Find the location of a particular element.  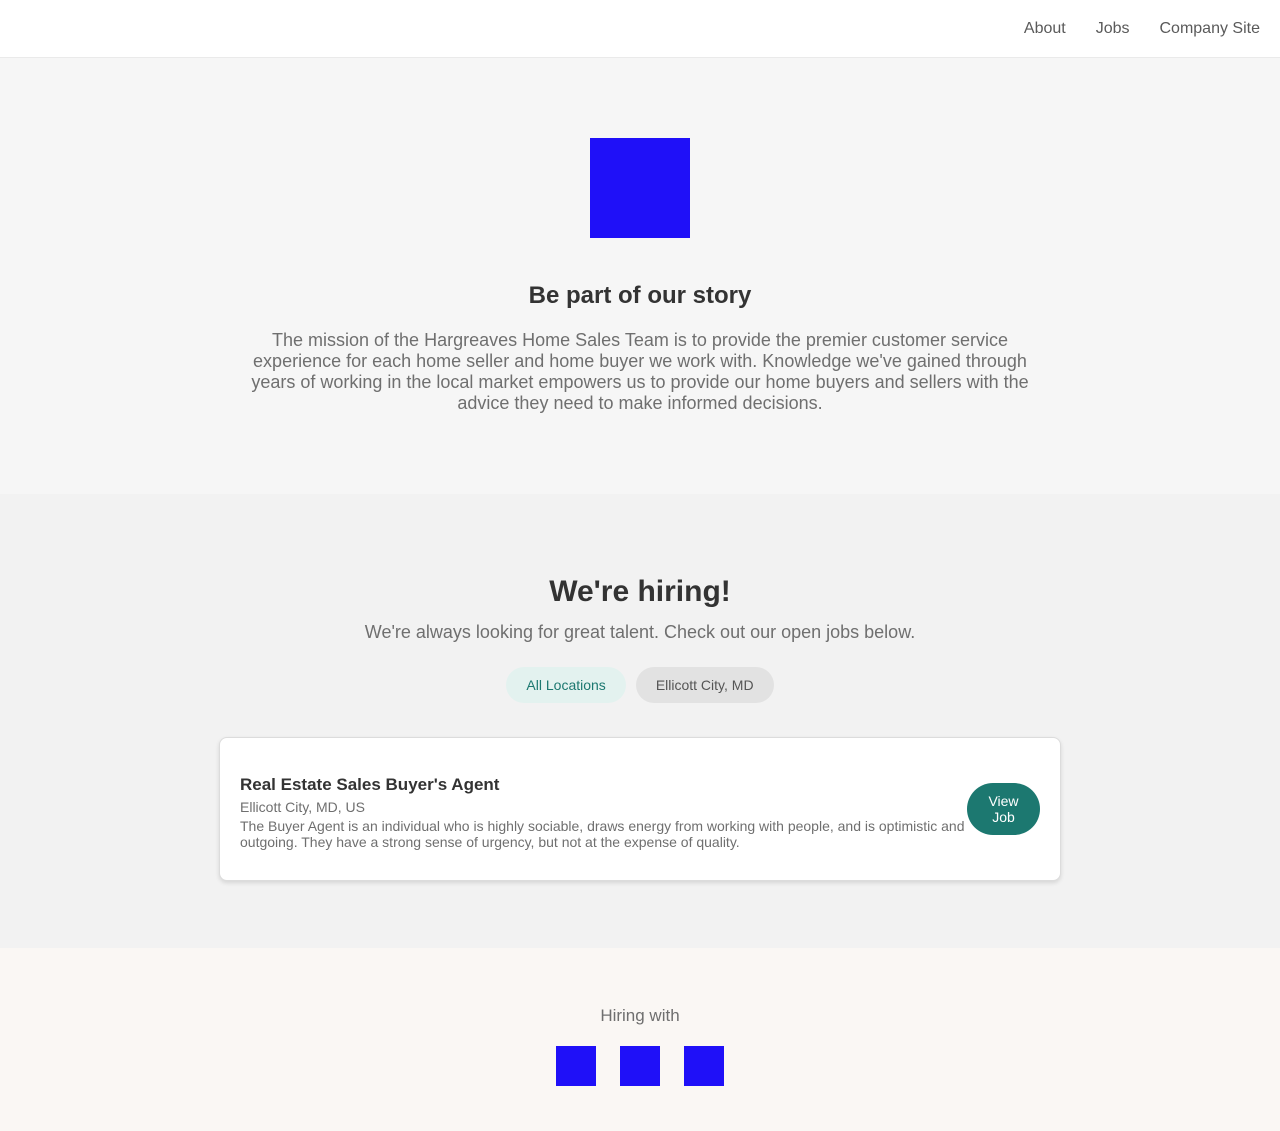

job-location: Ellicott City, MD, US is located at coordinates (302, 806).